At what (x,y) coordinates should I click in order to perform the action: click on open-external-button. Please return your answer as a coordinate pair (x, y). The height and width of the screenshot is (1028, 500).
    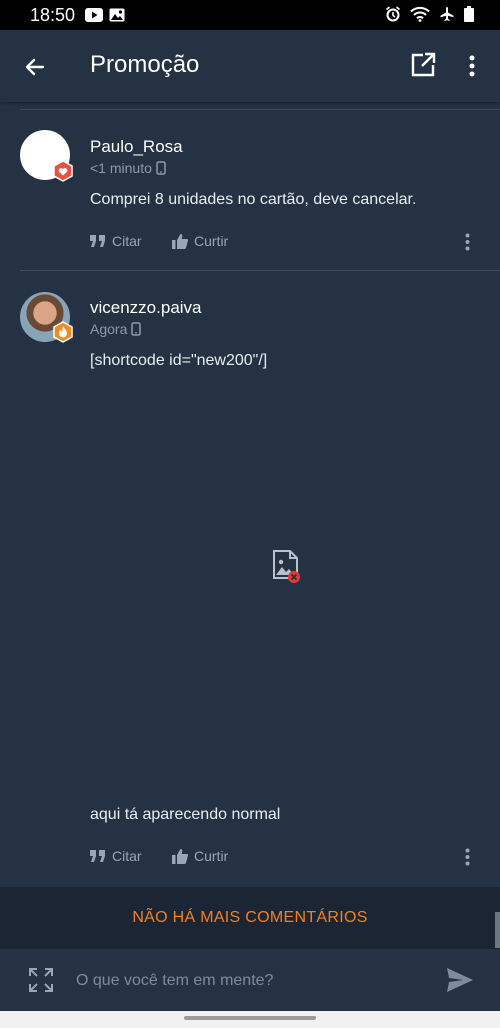
    Looking at the image, I should click on (424, 66).